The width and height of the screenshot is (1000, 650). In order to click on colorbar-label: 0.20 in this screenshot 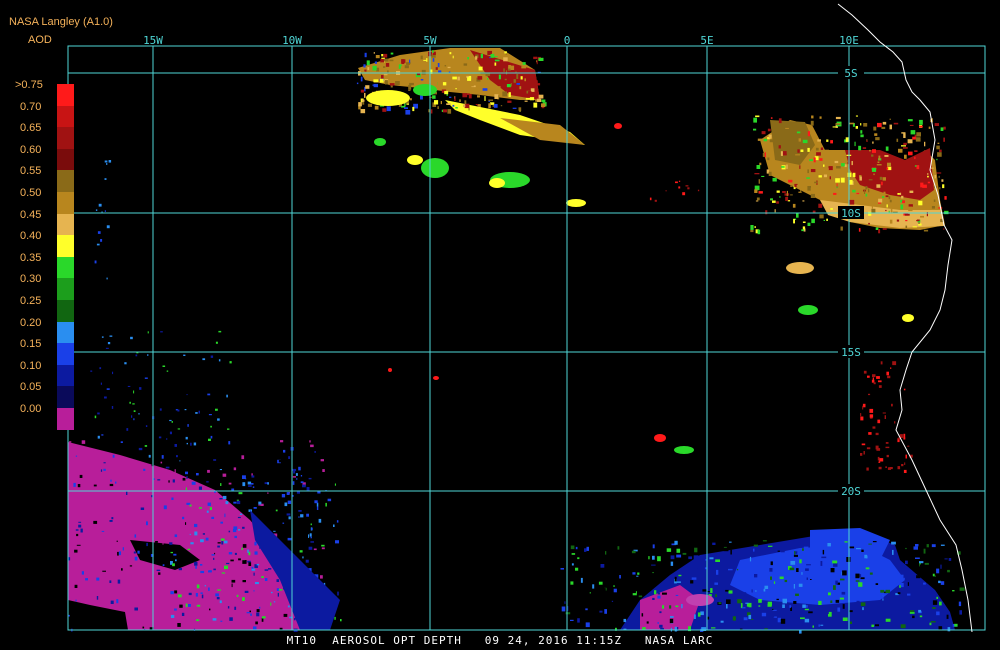, I will do `click(31, 322)`.